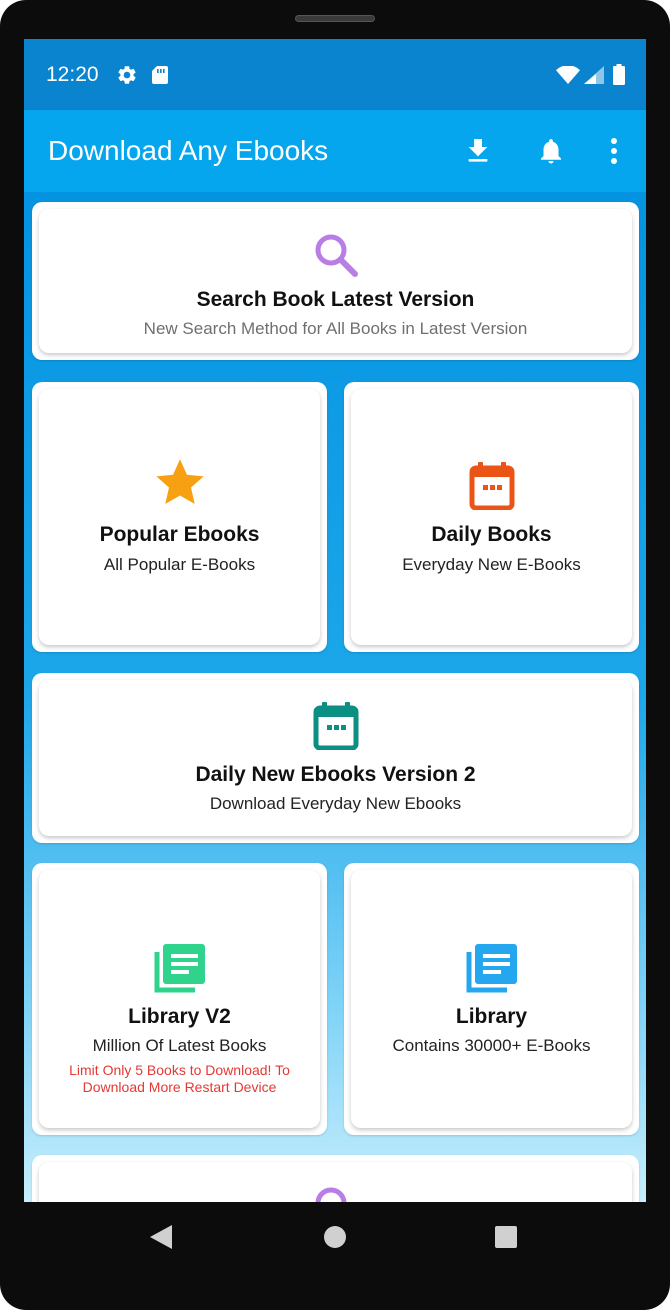 The height and width of the screenshot is (1310, 670). I want to click on cell-signal-icon, so click(594, 77).